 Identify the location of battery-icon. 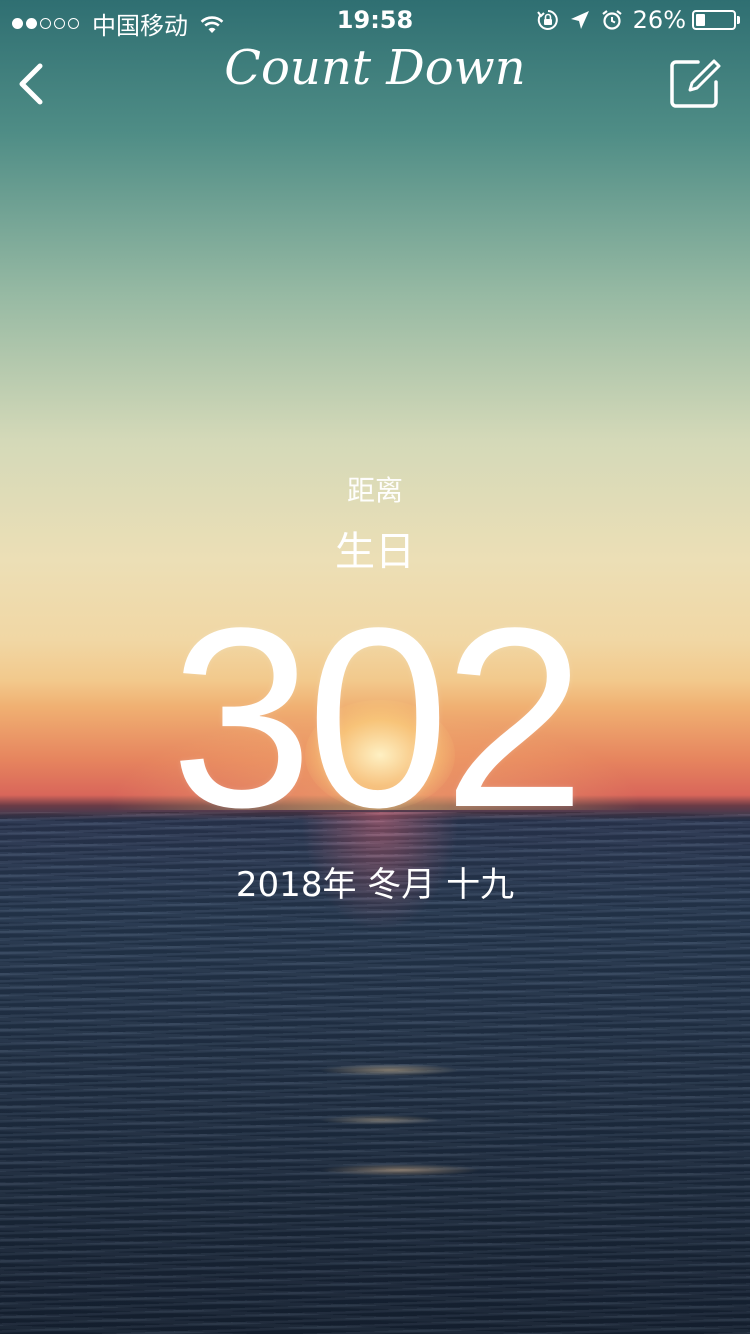
(714, 20).